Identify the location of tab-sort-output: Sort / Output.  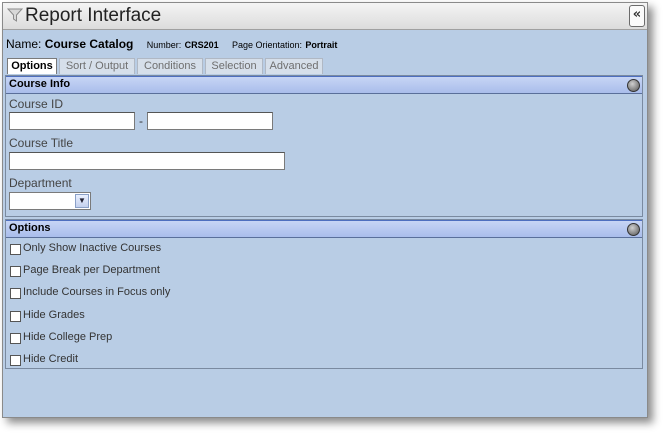
(97, 66).